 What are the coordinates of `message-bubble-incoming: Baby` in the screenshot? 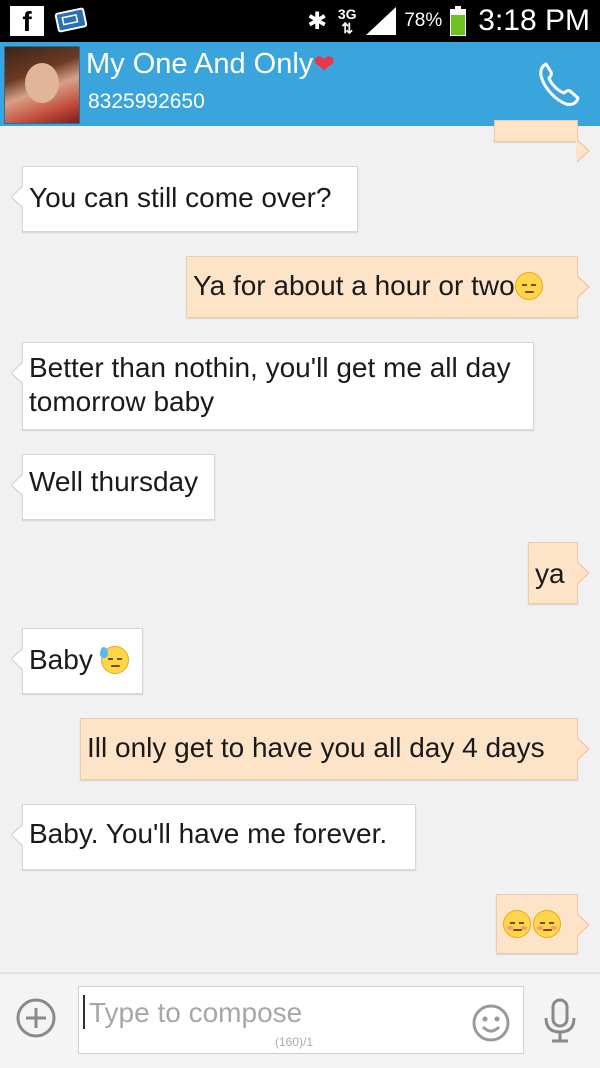 It's located at (76, 661).